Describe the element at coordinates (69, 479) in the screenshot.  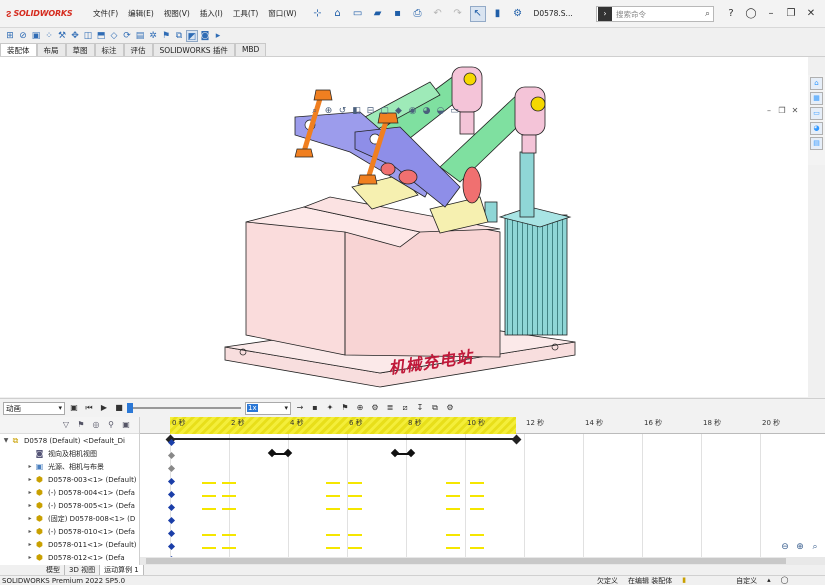
I see `tree-item: ▸ ⬢ D0578-003<1> (Default)` at that location.